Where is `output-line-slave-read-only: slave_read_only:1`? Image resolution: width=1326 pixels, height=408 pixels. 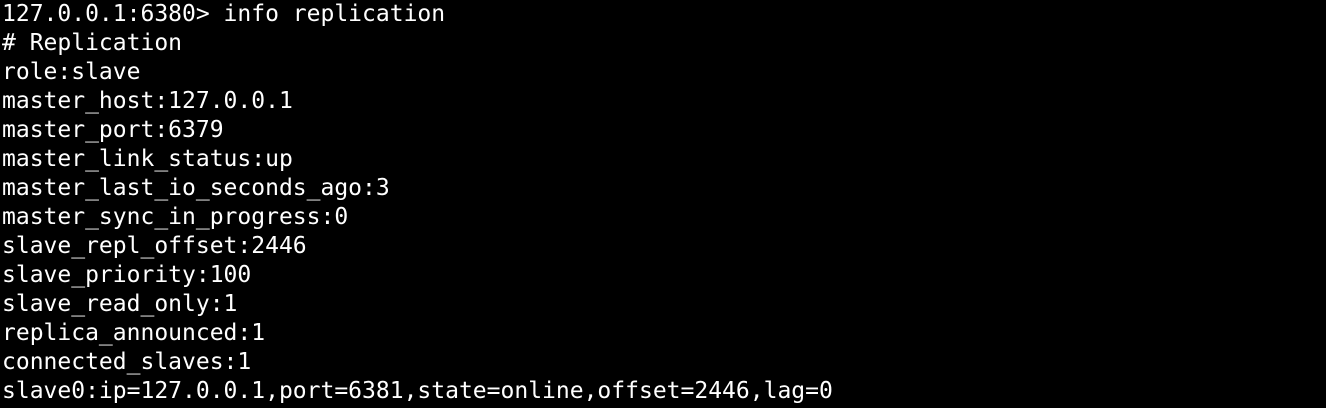
output-line-slave-read-only: slave_read_only:1 is located at coordinates (120, 304).